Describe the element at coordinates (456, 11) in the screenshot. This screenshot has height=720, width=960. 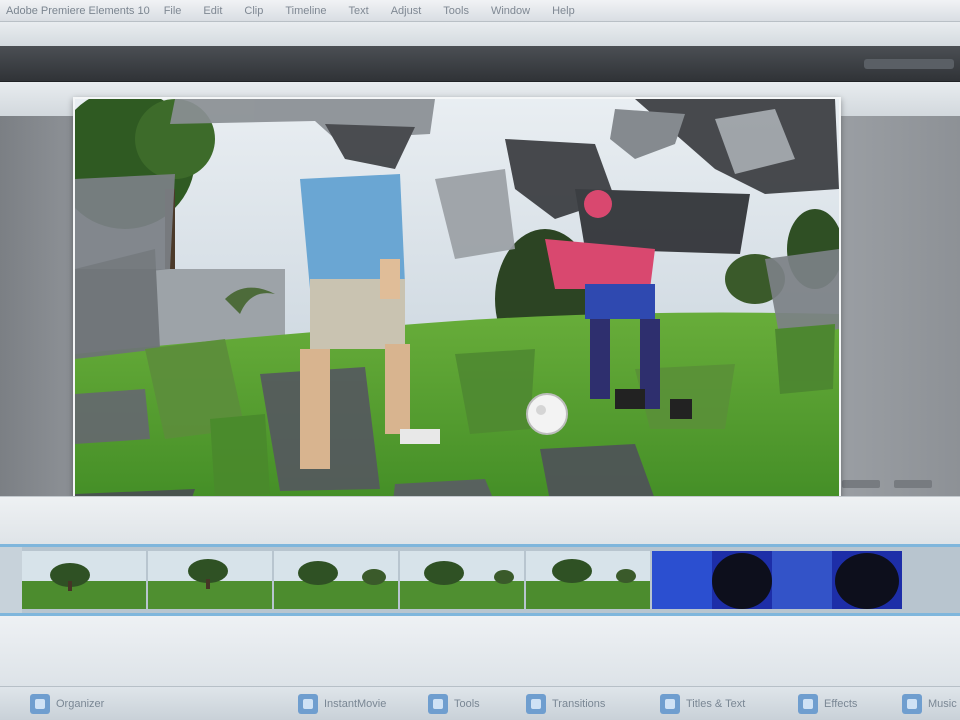
I see `menu-tools: Tools` at that location.